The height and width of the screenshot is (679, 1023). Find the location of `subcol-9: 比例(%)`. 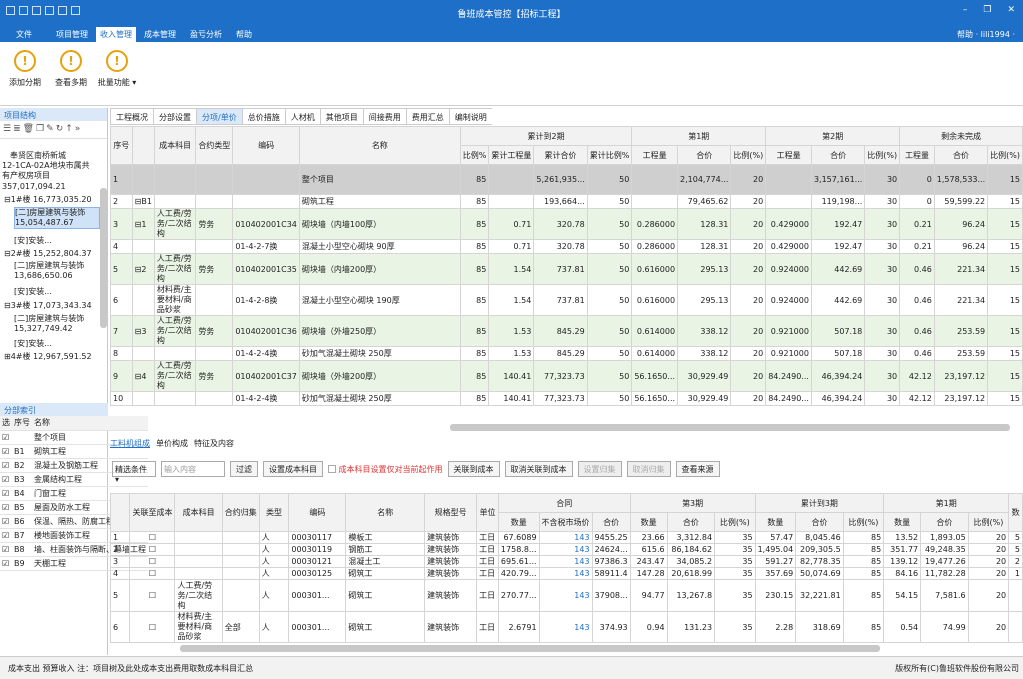

subcol-9: 比例(%) is located at coordinates (882, 155).